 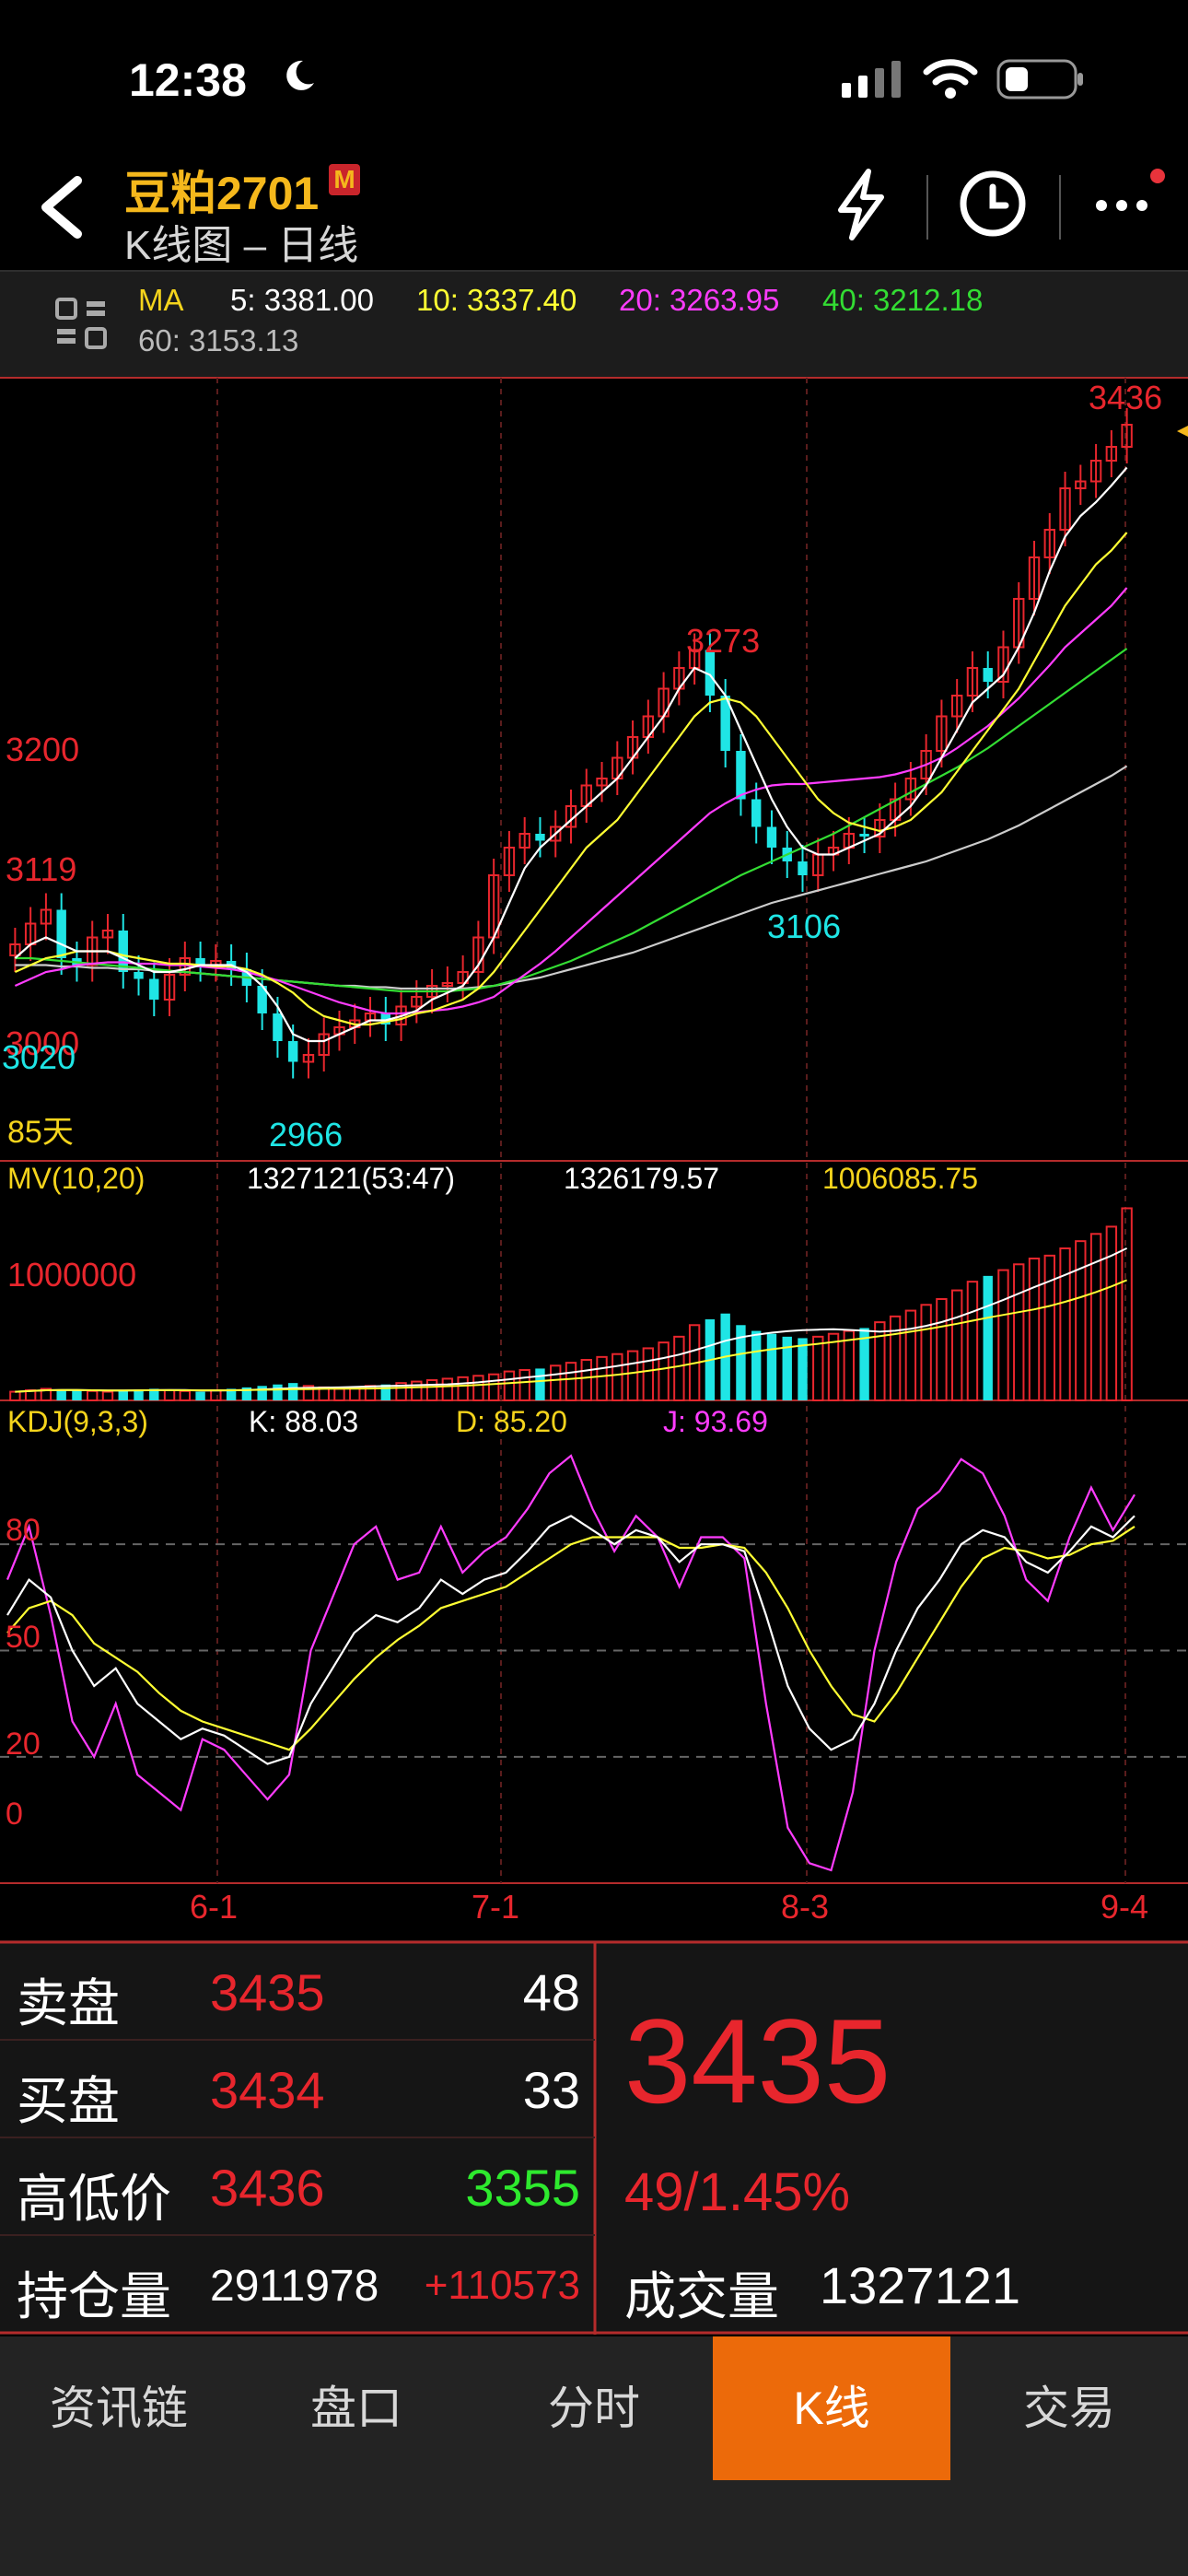 I want to click on volume-ma20: 1006085.75, so click(x=900, y=1178).